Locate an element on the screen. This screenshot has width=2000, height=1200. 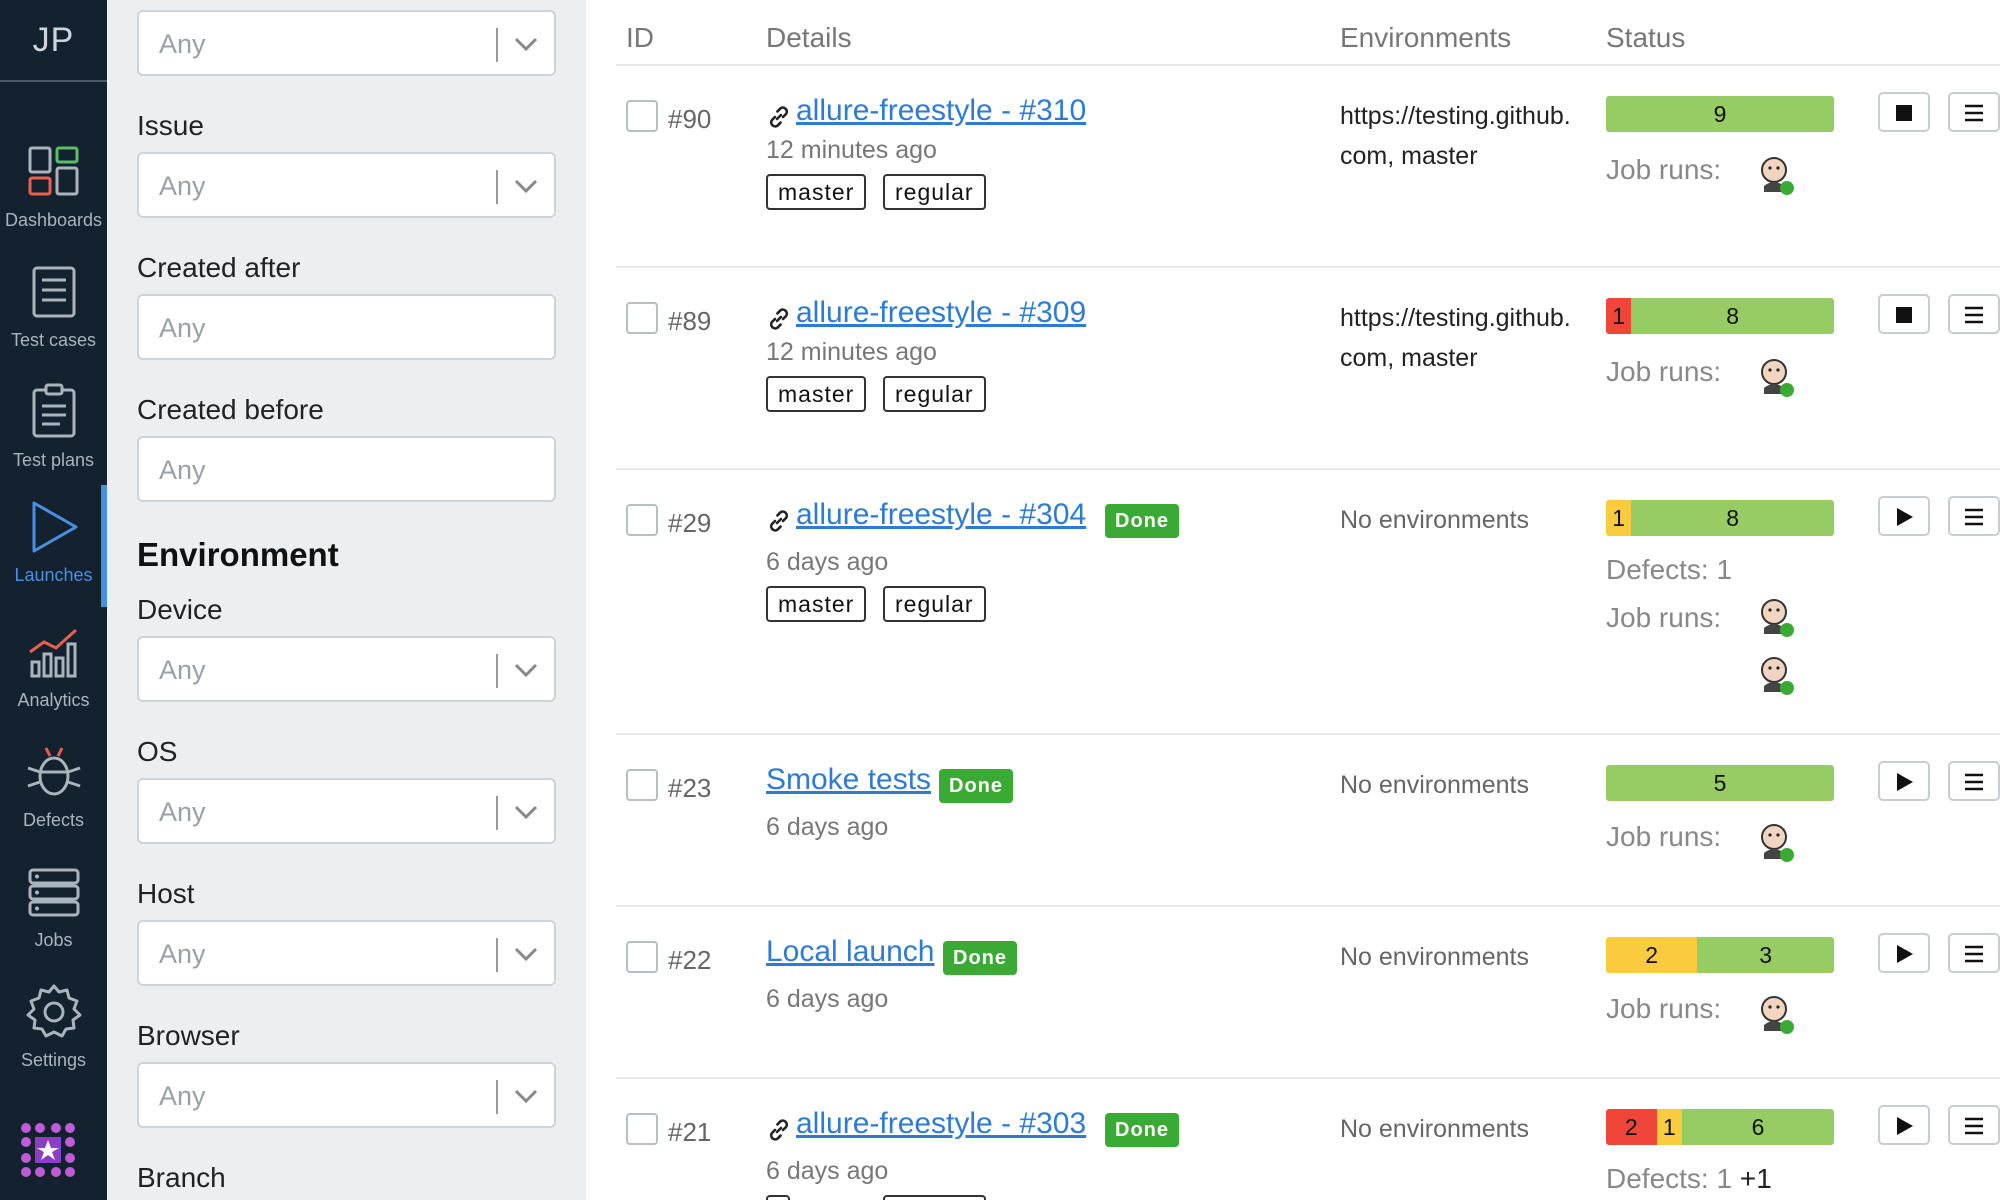
nav-item-jobs: Jobs is located at coordinates (53, 905).